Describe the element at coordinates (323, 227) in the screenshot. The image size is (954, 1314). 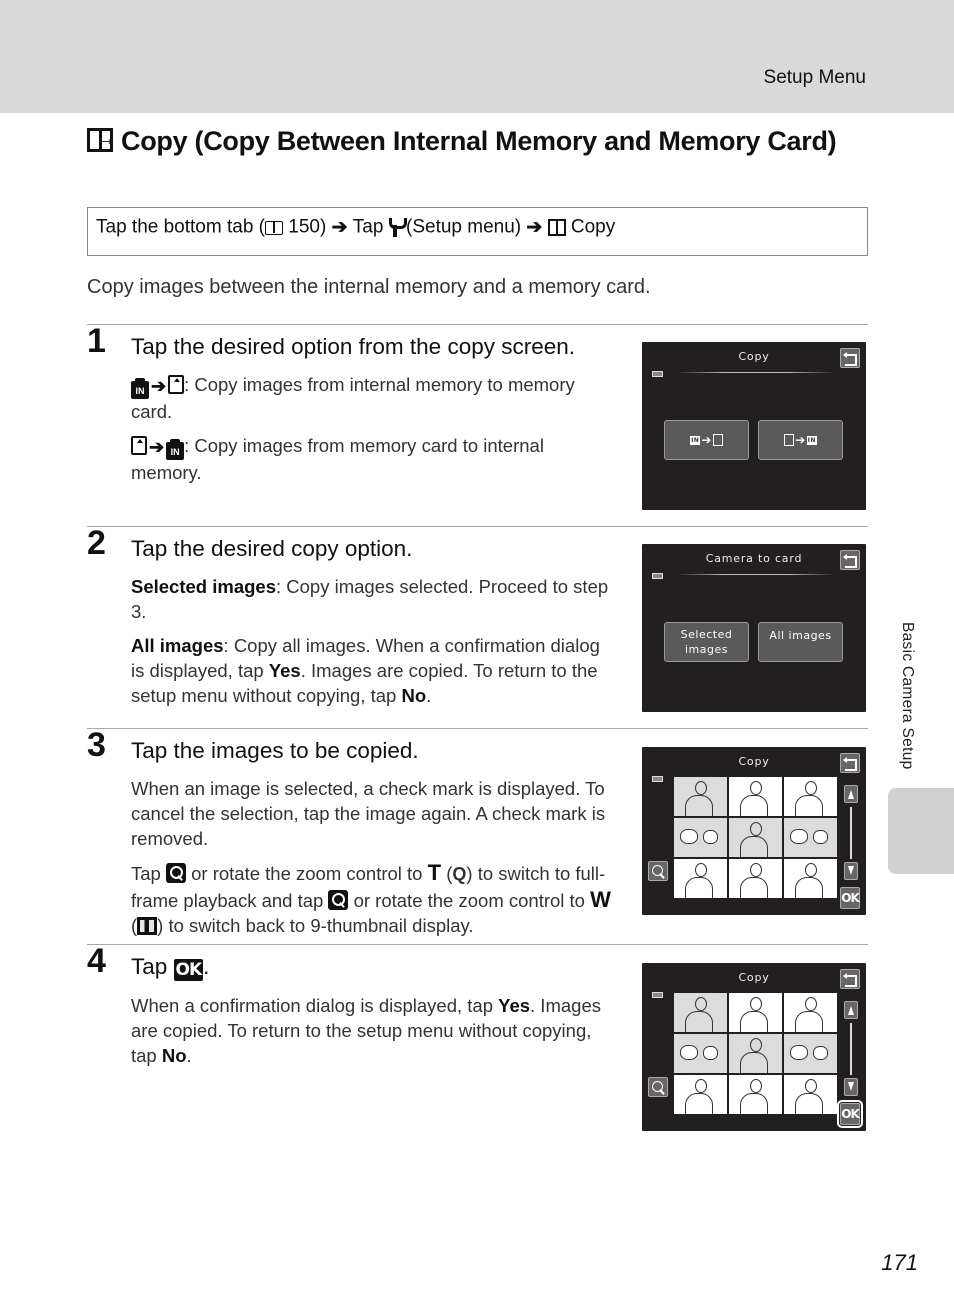
I see `nav-text: )` at that location.